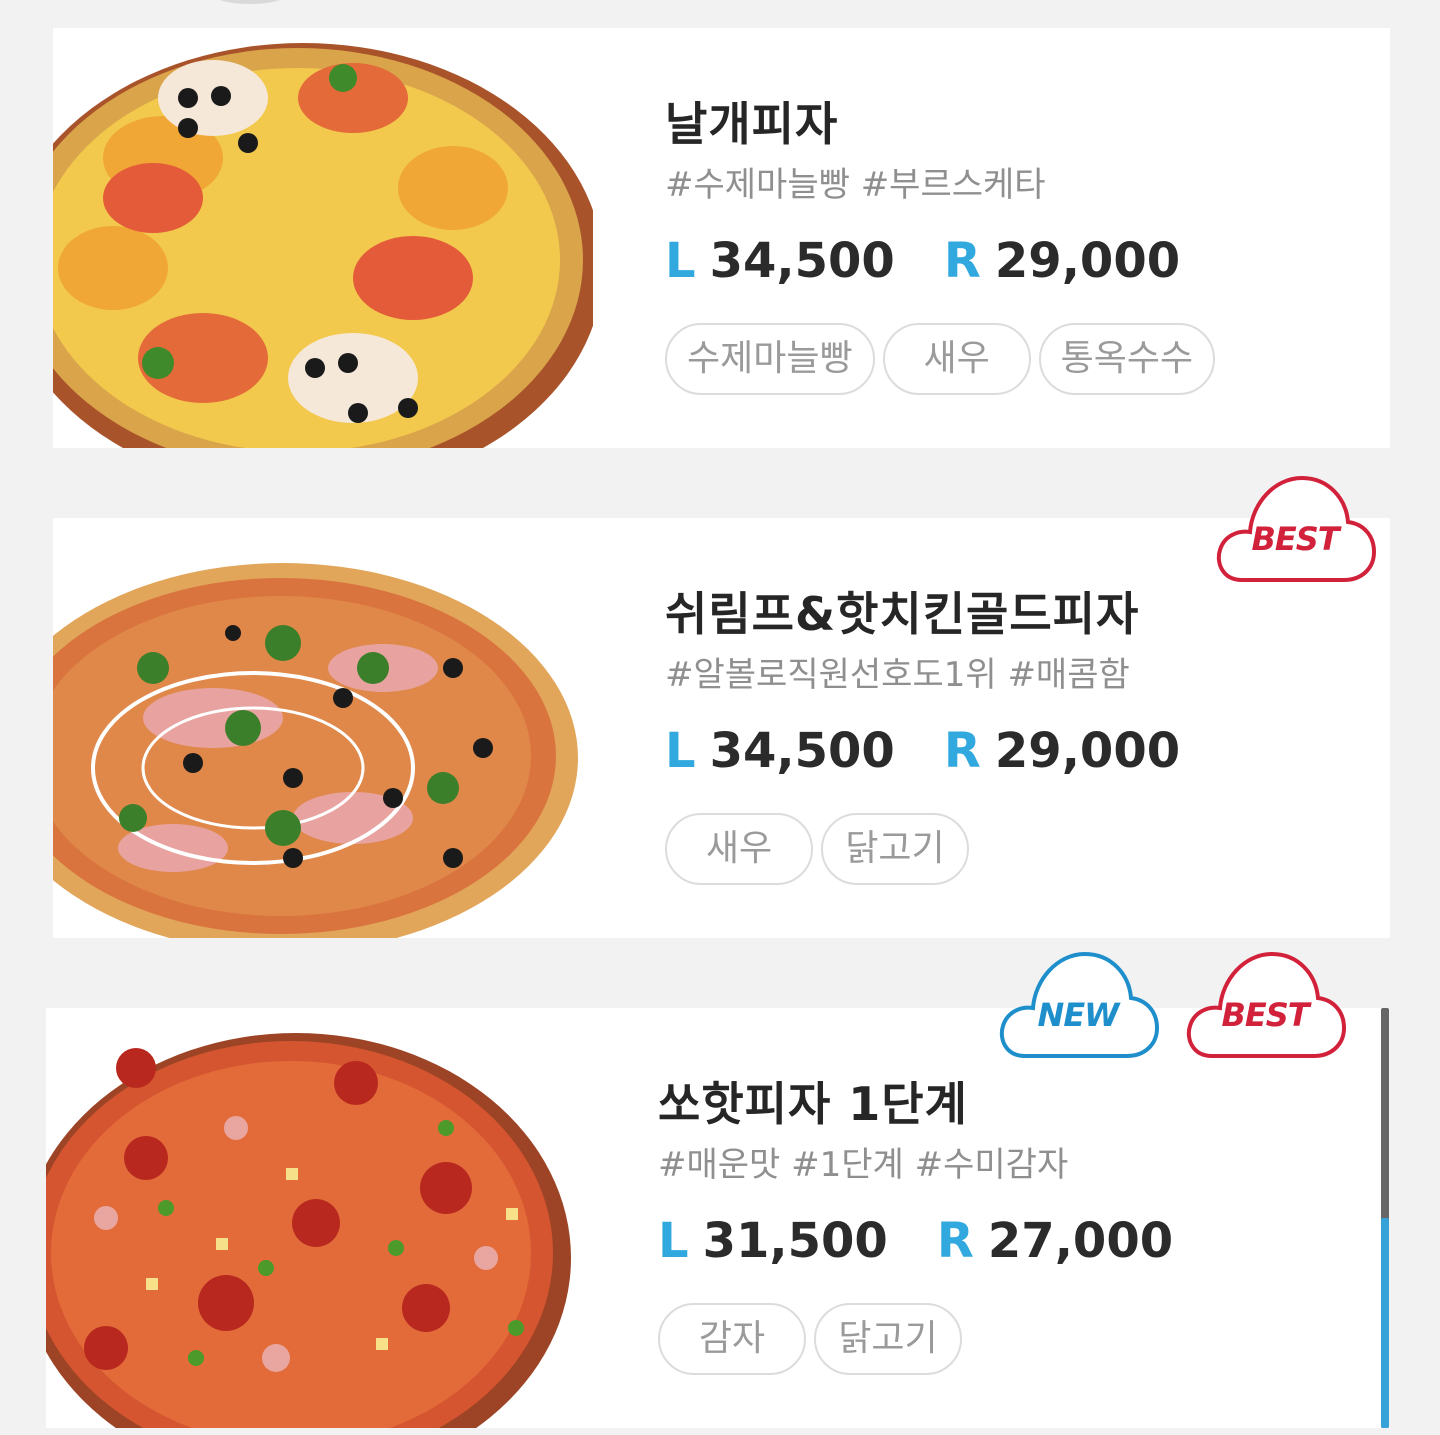 The image size is (1440, 1435). Describe the element at coordinates (902, 614) in the screenshot. I see `menu-title: 쉬림프&핫치킨골드피자` at that location.